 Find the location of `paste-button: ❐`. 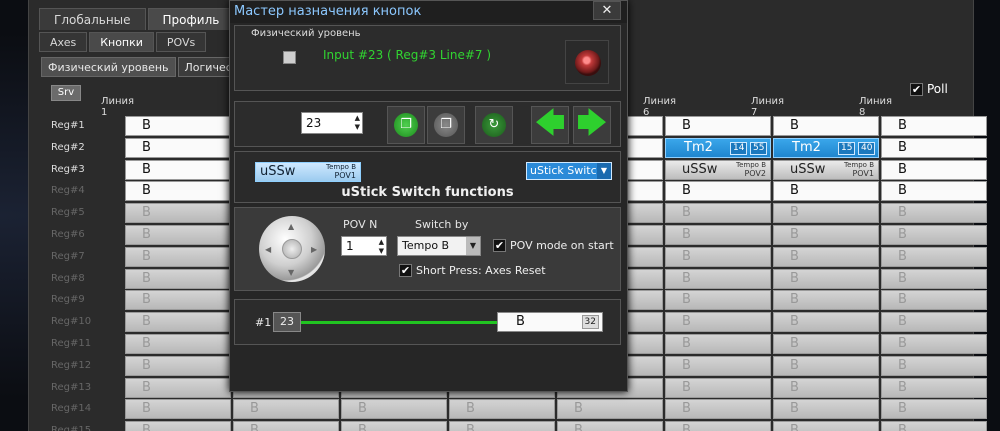

paste-button: ❐ is located at coordinates (446, 125).